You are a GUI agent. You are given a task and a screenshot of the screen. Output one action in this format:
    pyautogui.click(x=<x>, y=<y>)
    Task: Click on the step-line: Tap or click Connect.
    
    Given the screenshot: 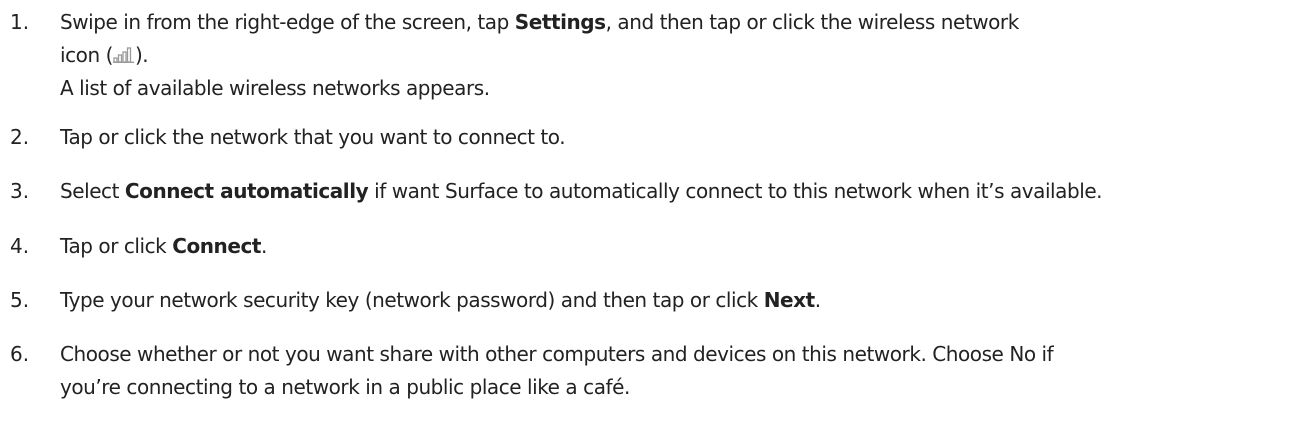 What is the action you would take?
    pyautogui.click(x=683, y=246)
    